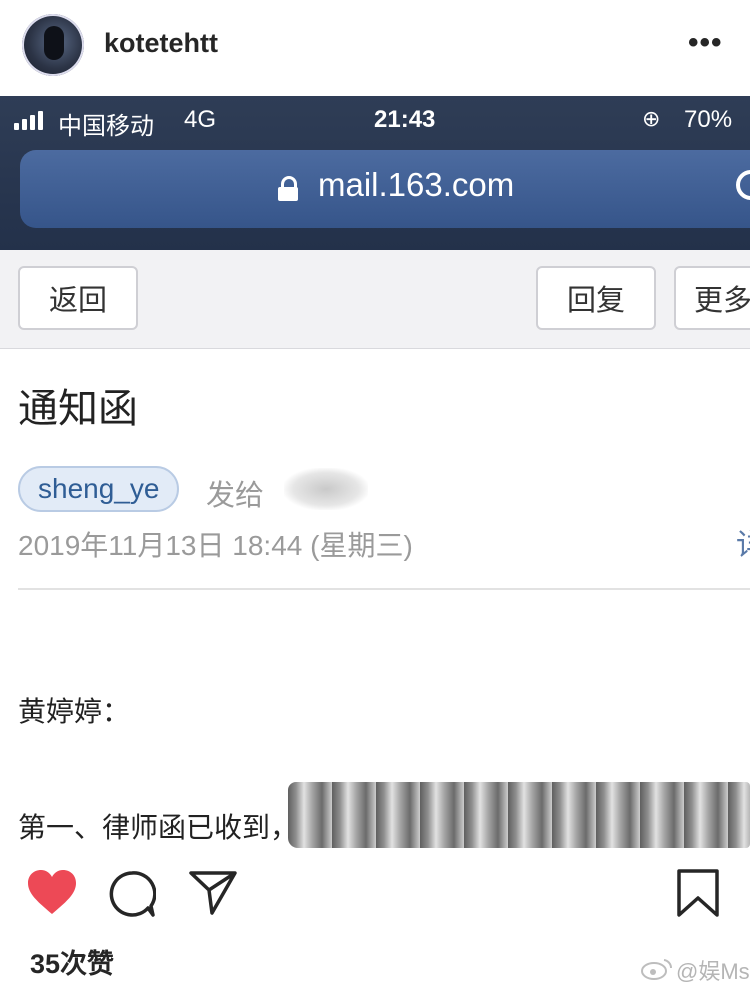 The height and width of the screenshot is (986, 750). Describe the element at coordinates (78, 298) in the screenshot. I see `back-button: 返回` at that location.